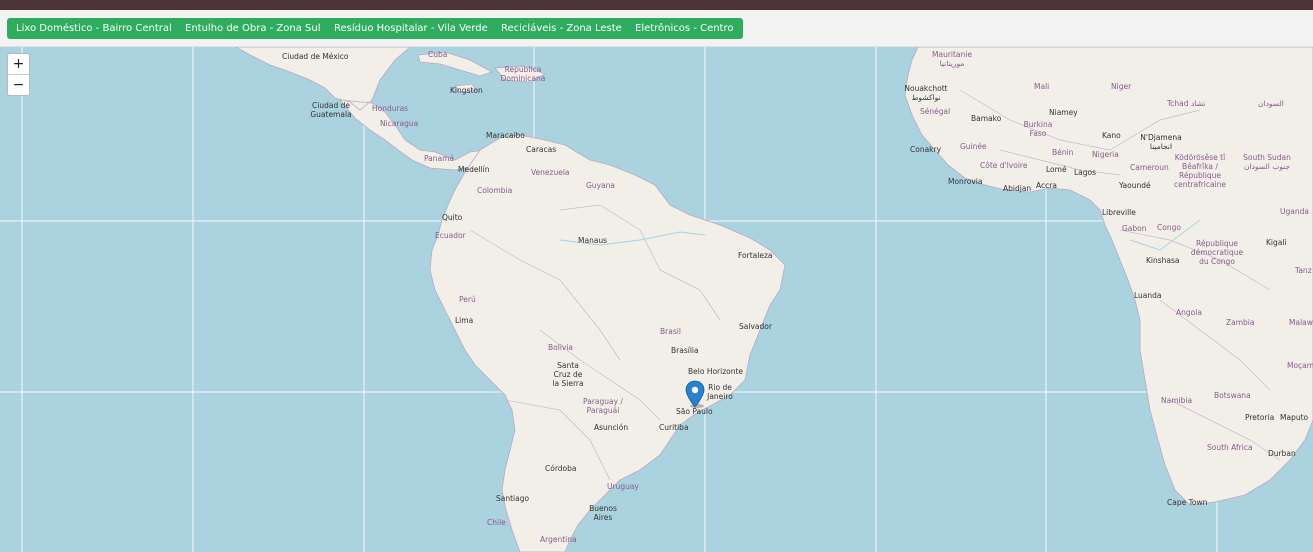  I want to click on label-belo-horizonte: Belo Horizonte, so click(716, 371).